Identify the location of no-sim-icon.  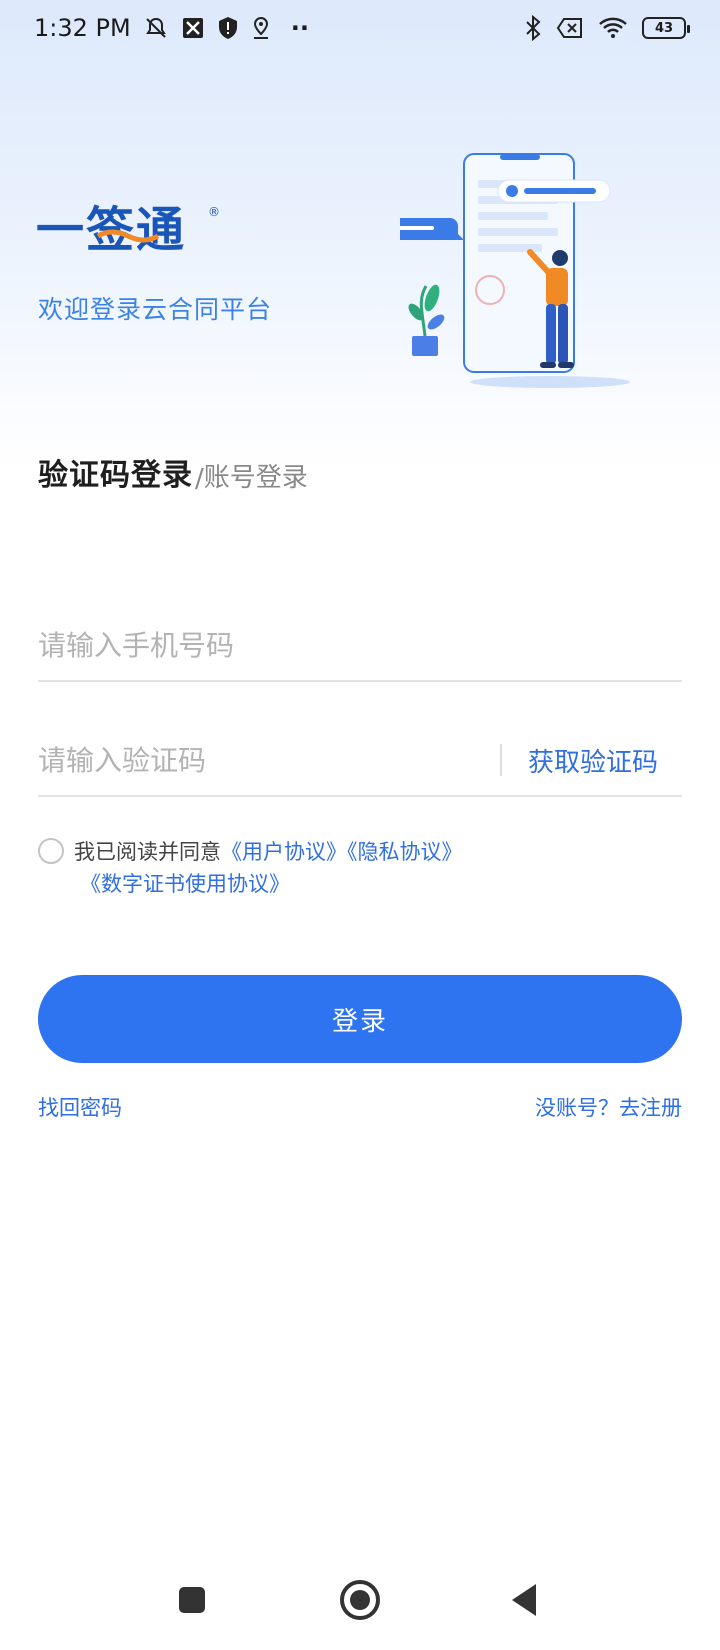
(193, 28).